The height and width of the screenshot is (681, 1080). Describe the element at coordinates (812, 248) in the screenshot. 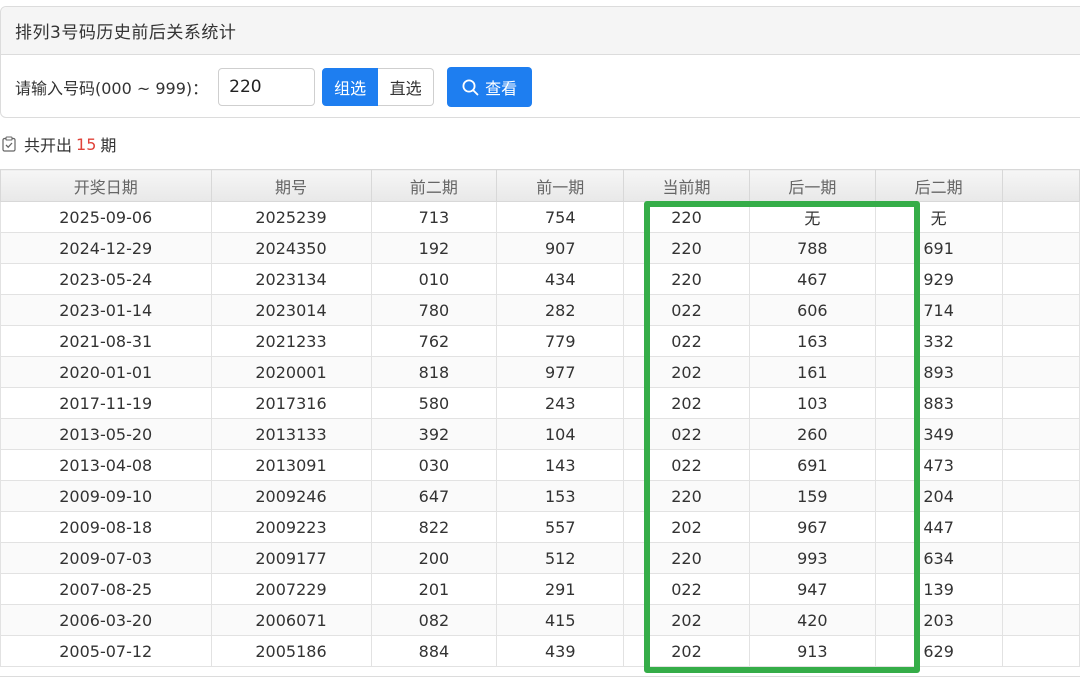

I see `cell-next-1: 788` at that location.